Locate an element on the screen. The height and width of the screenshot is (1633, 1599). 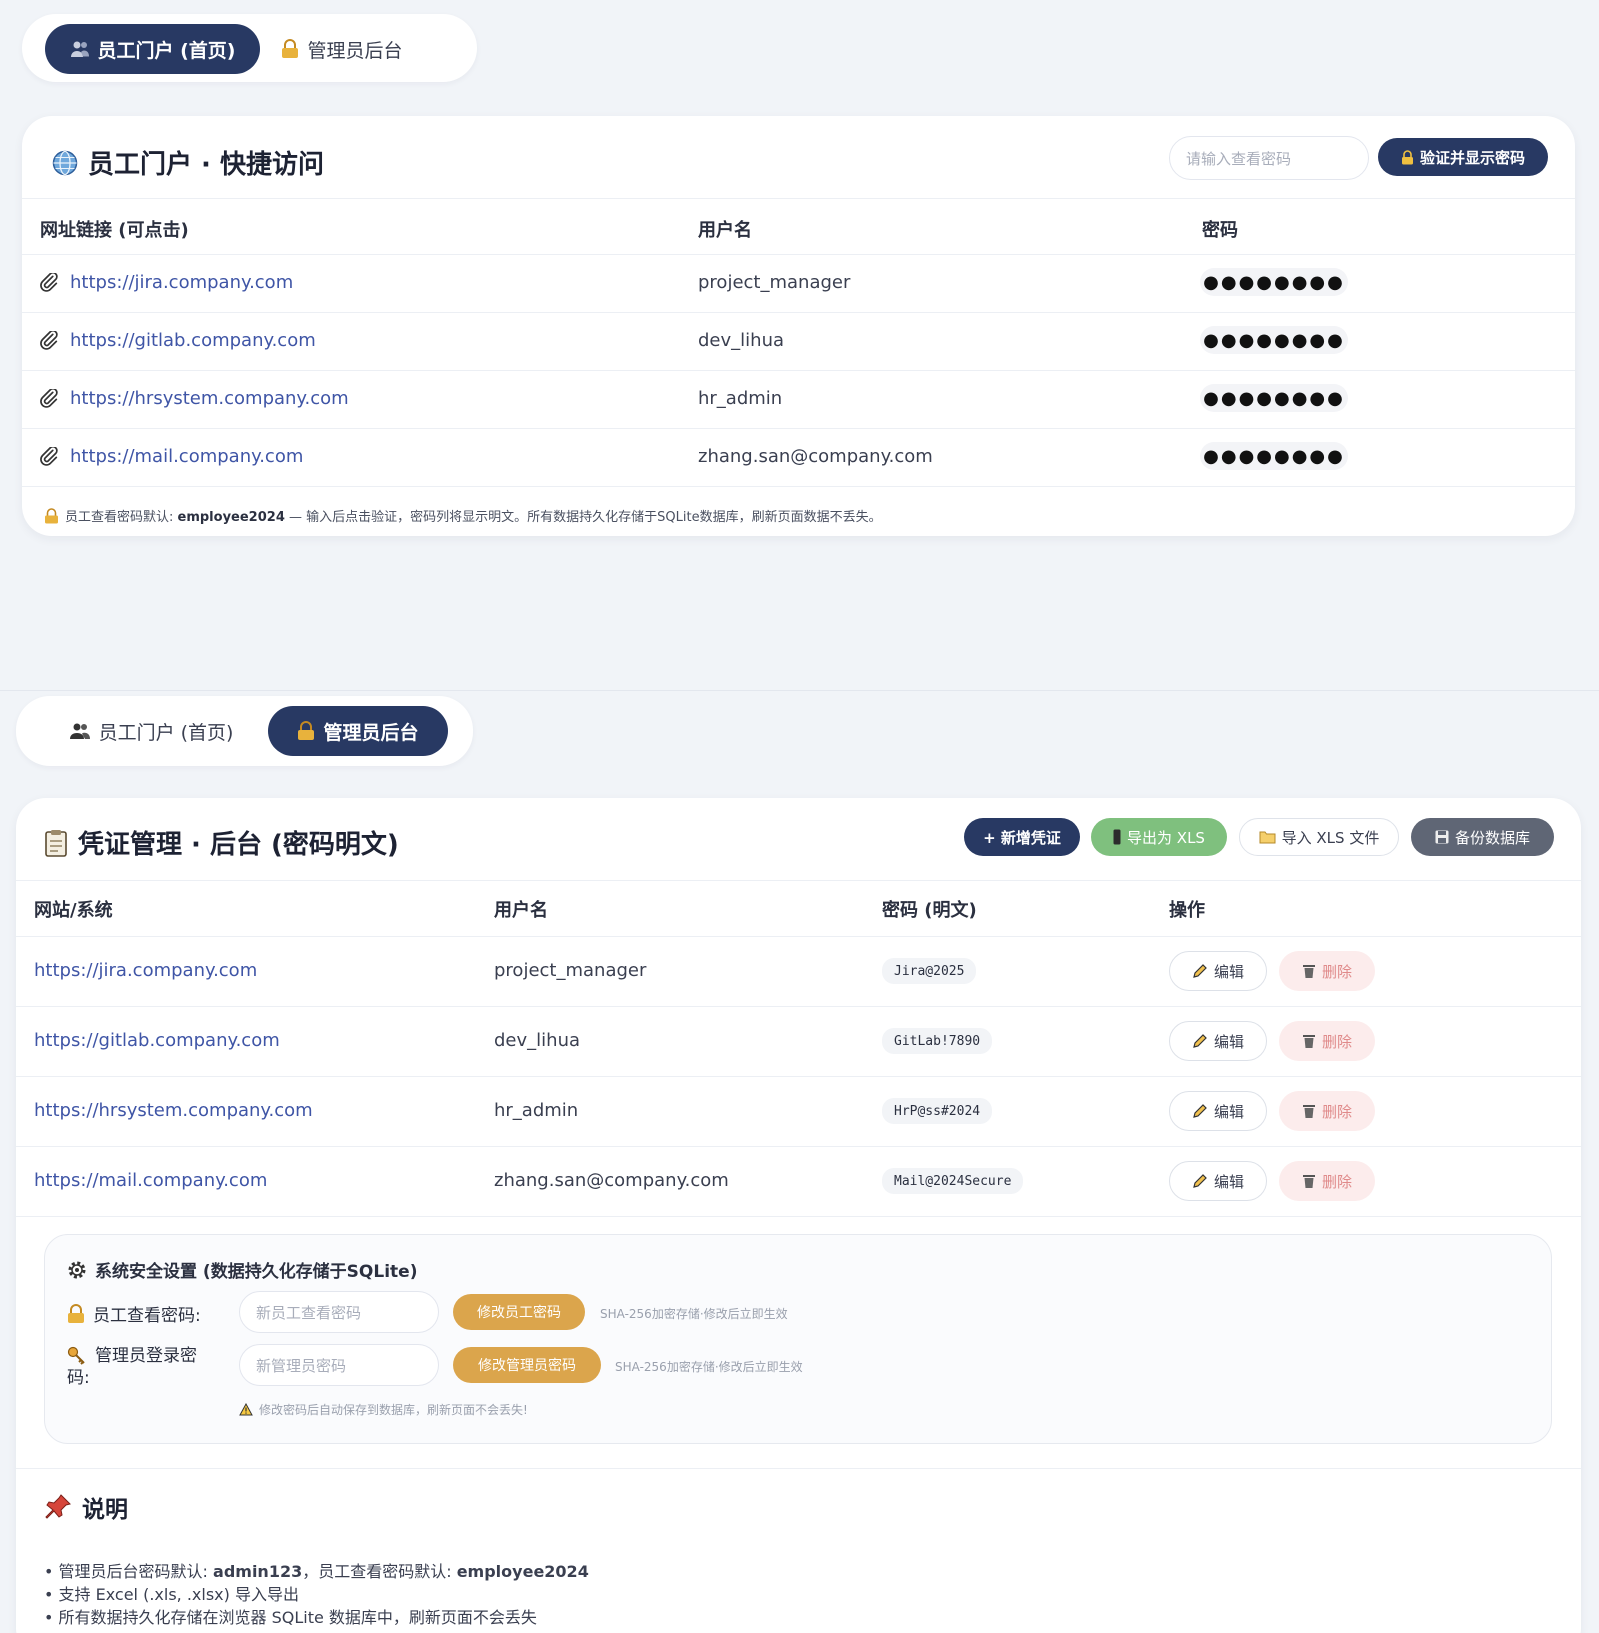
globe-icon is located at coordinates (65, 163).